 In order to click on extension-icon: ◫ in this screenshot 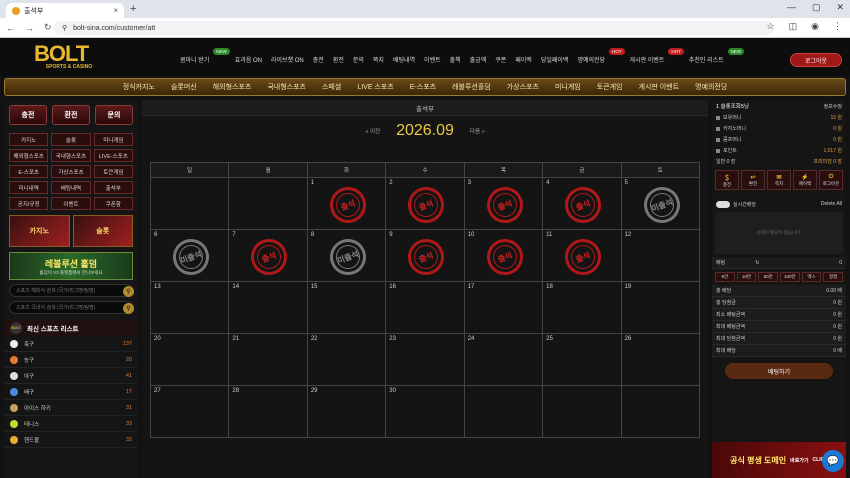, I will do `click(793, 26)`.